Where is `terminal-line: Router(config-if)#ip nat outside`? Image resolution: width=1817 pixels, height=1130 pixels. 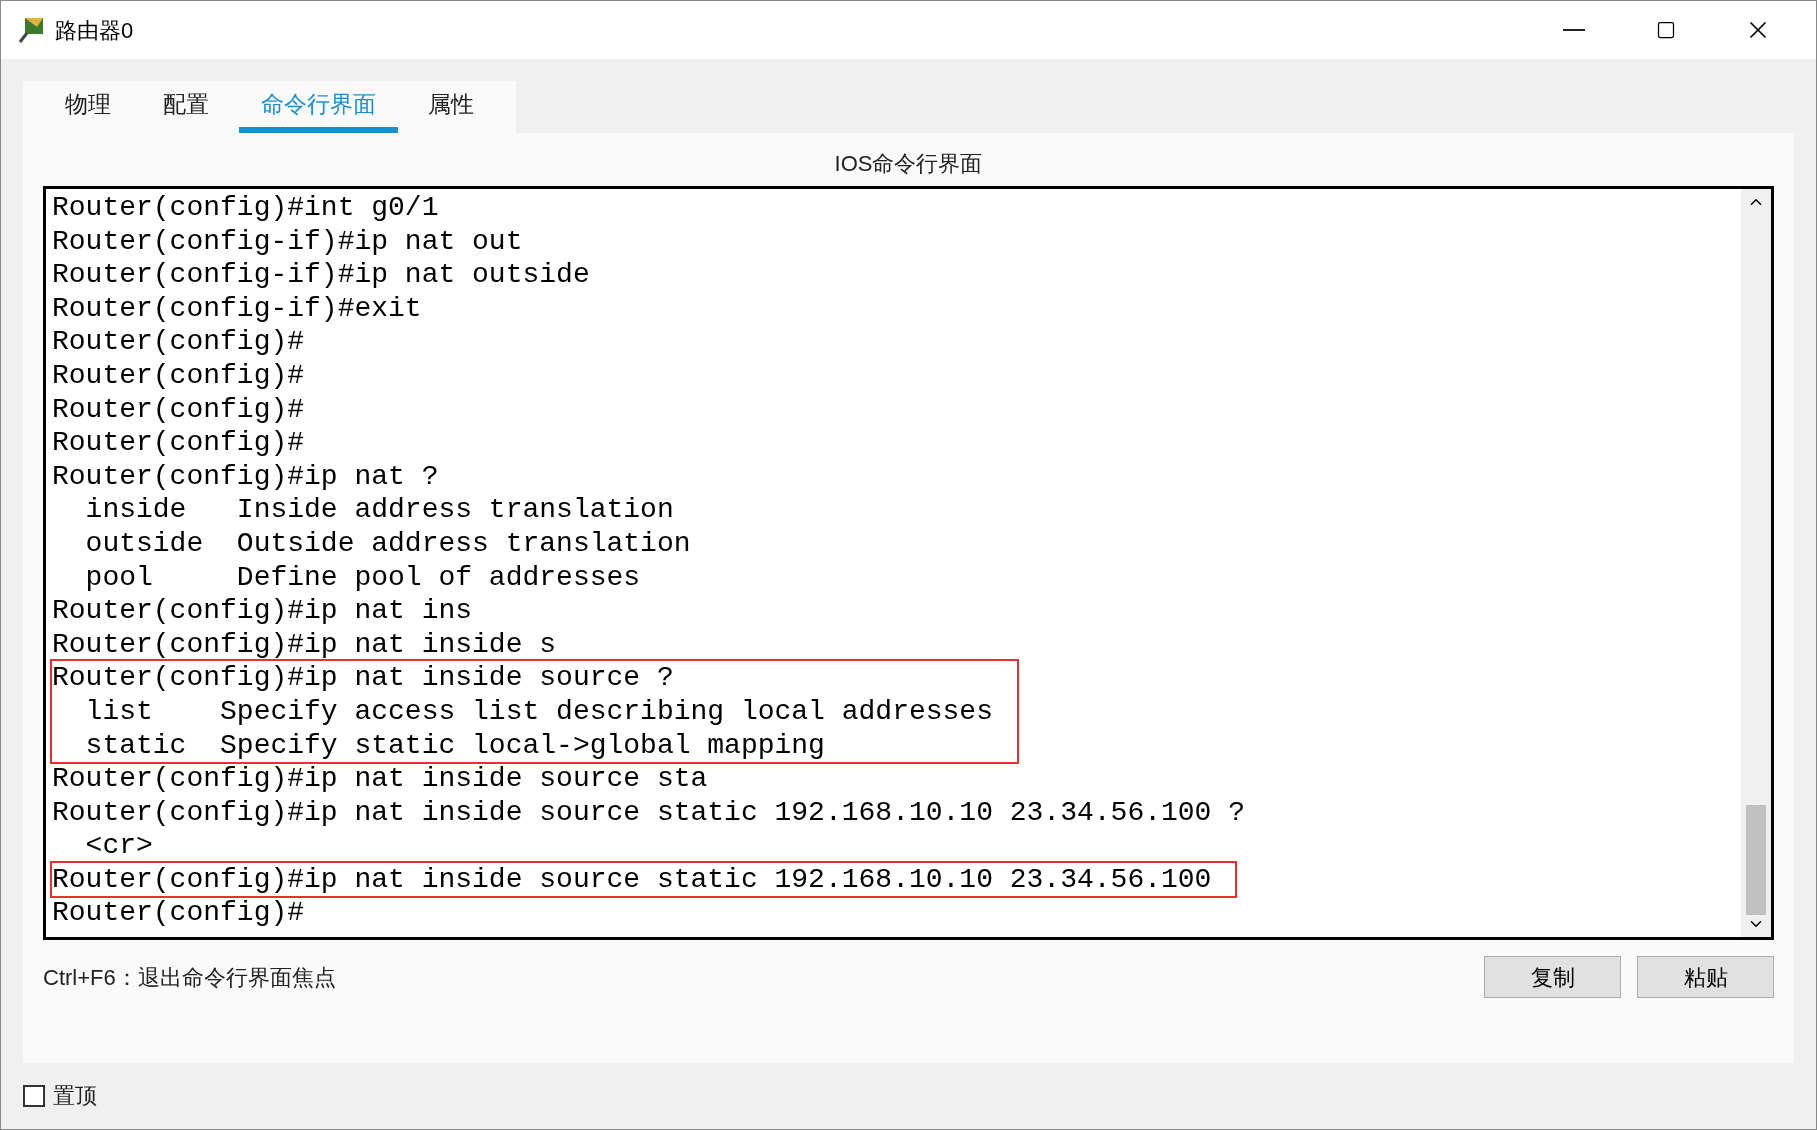 terminal-line: Router(config-if)#ip nat outside is located at coordinates (321, 275).